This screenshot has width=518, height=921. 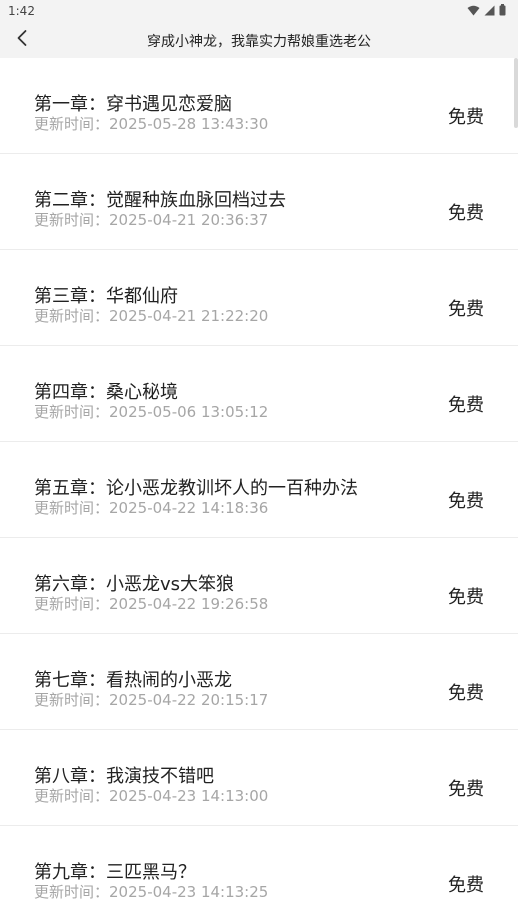 I want to click on chapter-update-time: 更新时间：2025-05-06 13:05:12, so click(x=151, y=411).